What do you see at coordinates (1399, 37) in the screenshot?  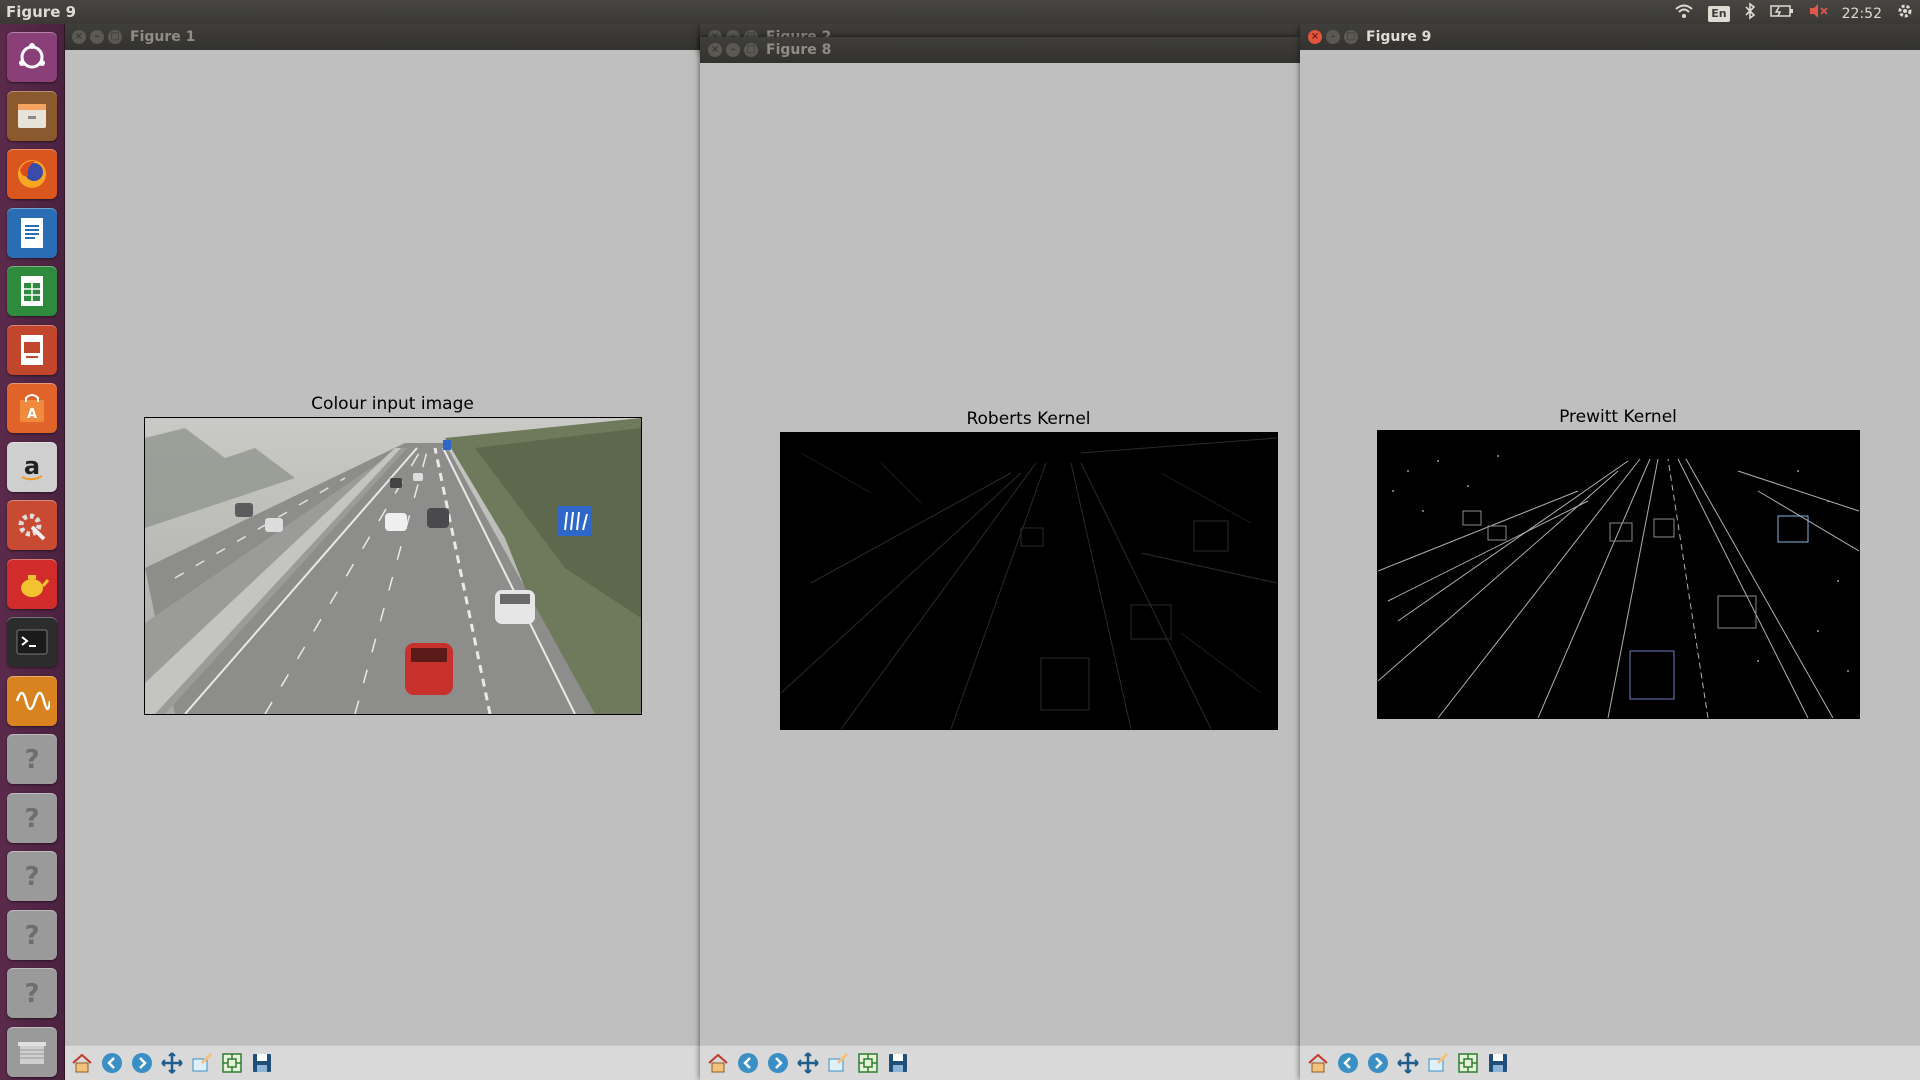 I see `window-title: Figure 9` at bounding box center [1399, 37].